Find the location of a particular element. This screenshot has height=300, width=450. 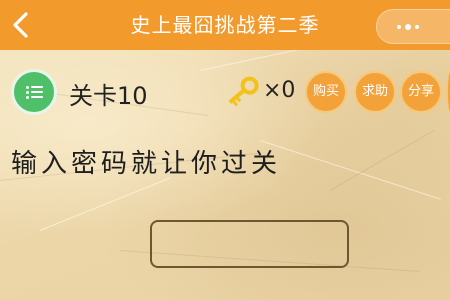

menu-button is located at coordinates (34, 92).